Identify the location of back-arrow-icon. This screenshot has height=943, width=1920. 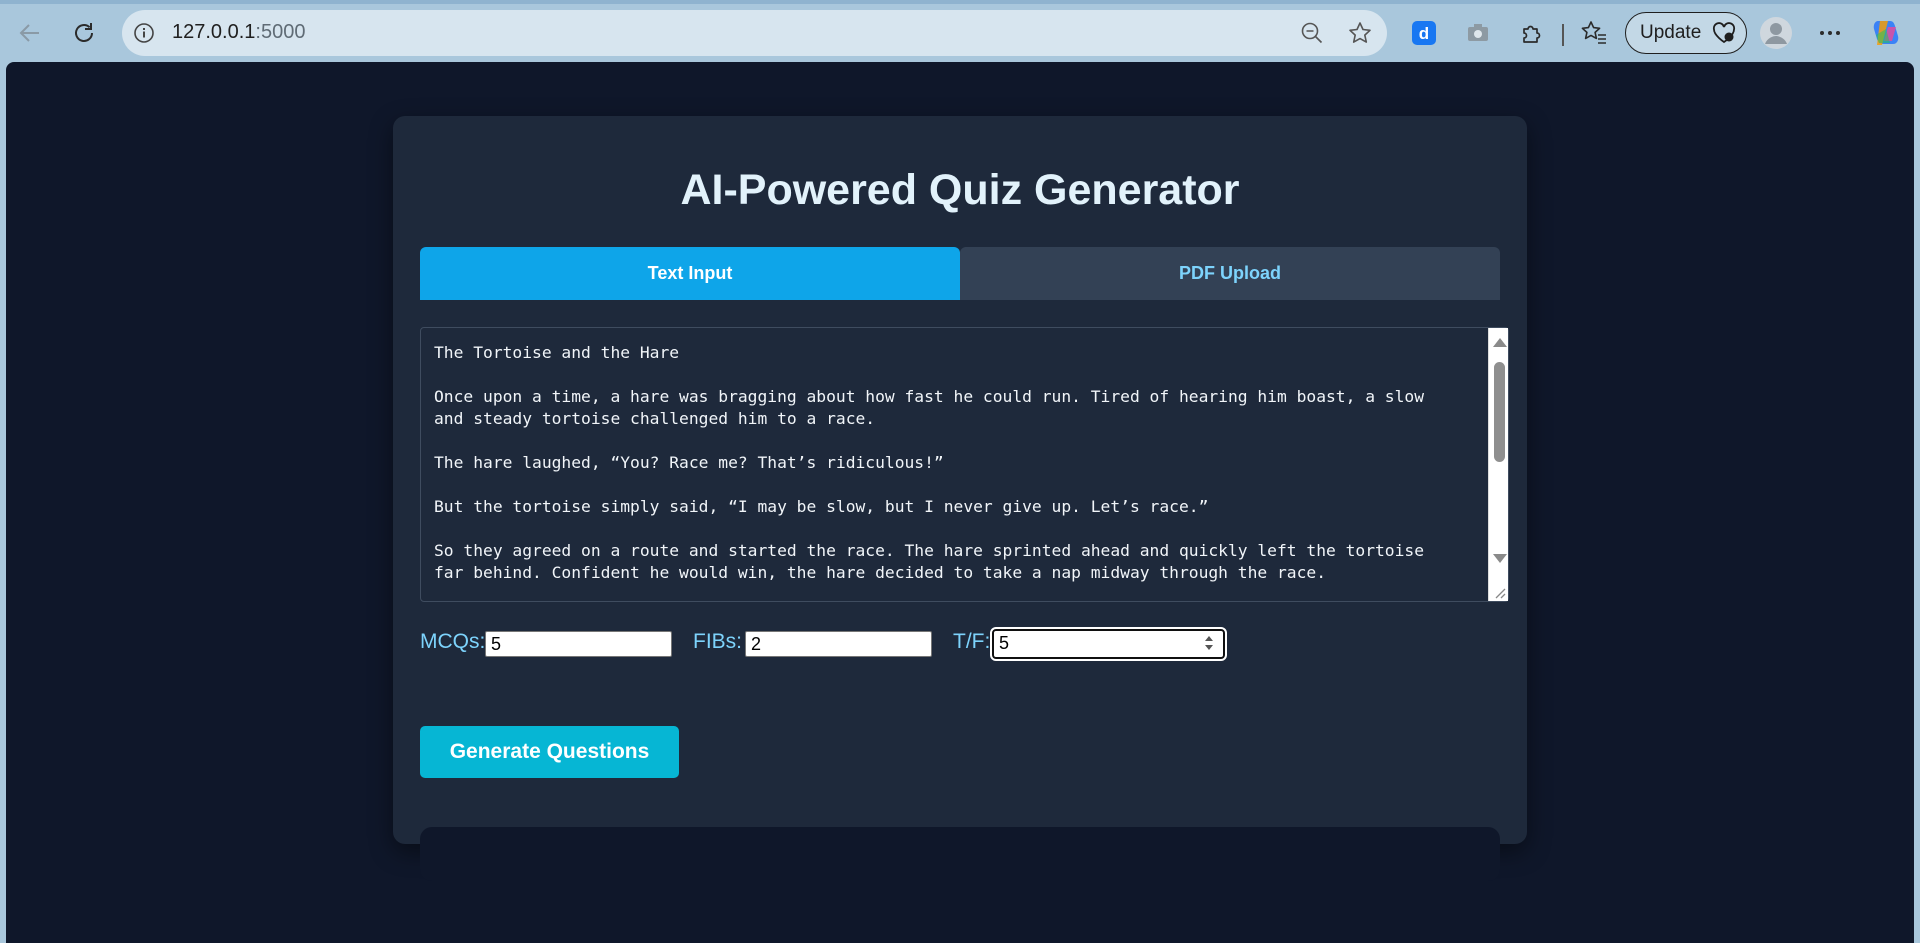
(29, 33).